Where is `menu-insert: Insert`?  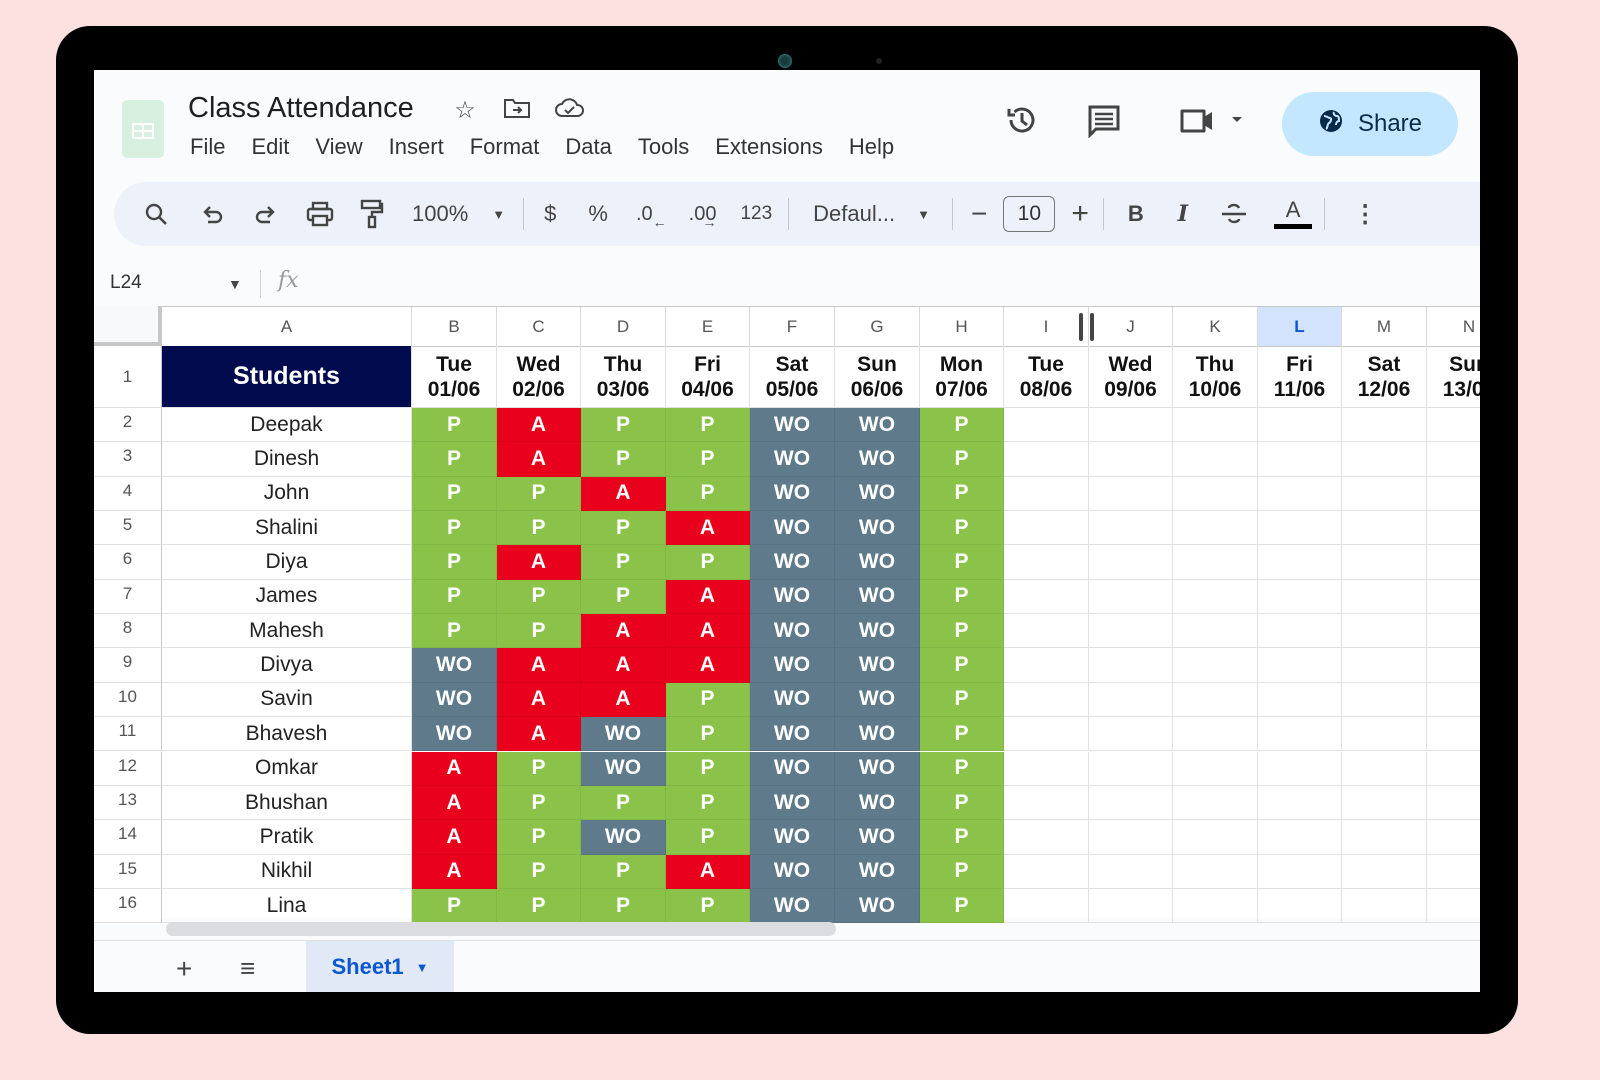
menu-insert: Insert is located at coordinates (416, 147).